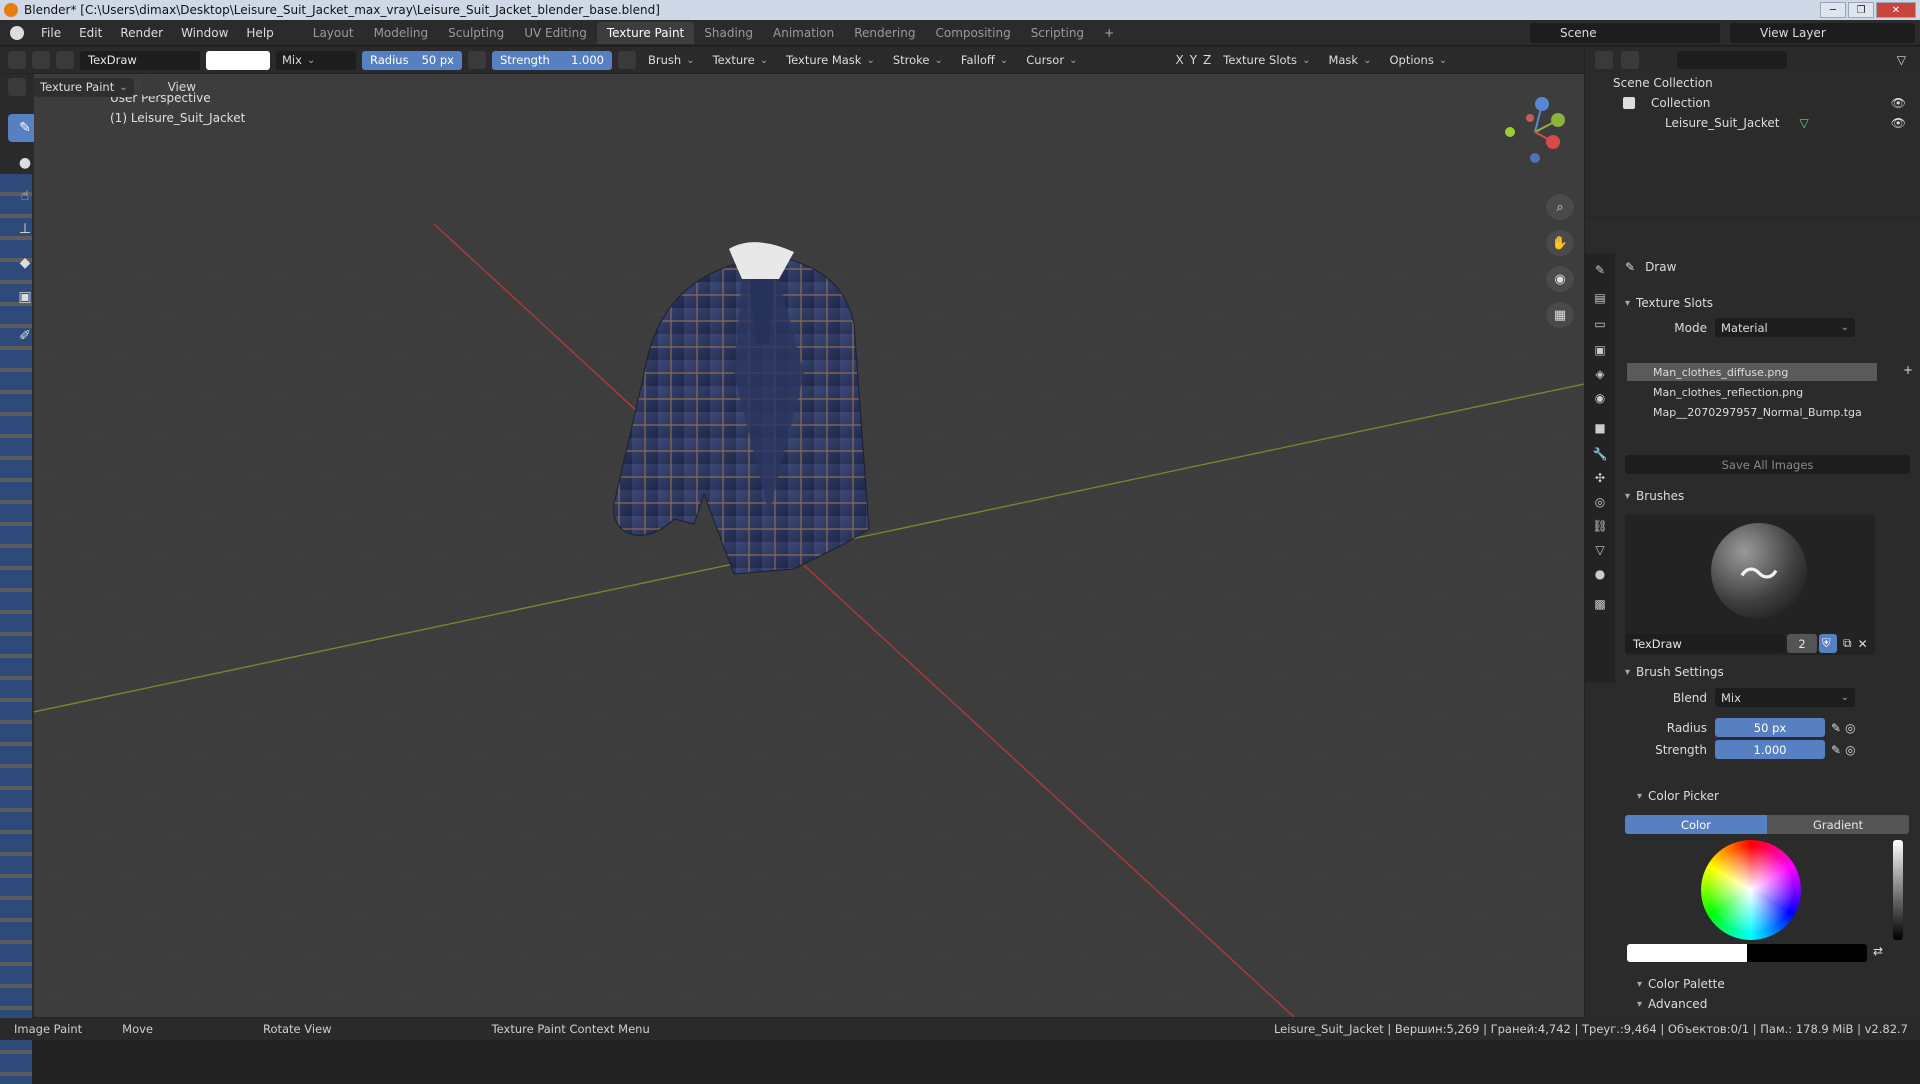 The width and height of the screenshot is (1920, 1084). What do you see at coordinates (627, 60) in the screenshot?
I see `pressure-strength-icon` at bounding box center [627, 60].